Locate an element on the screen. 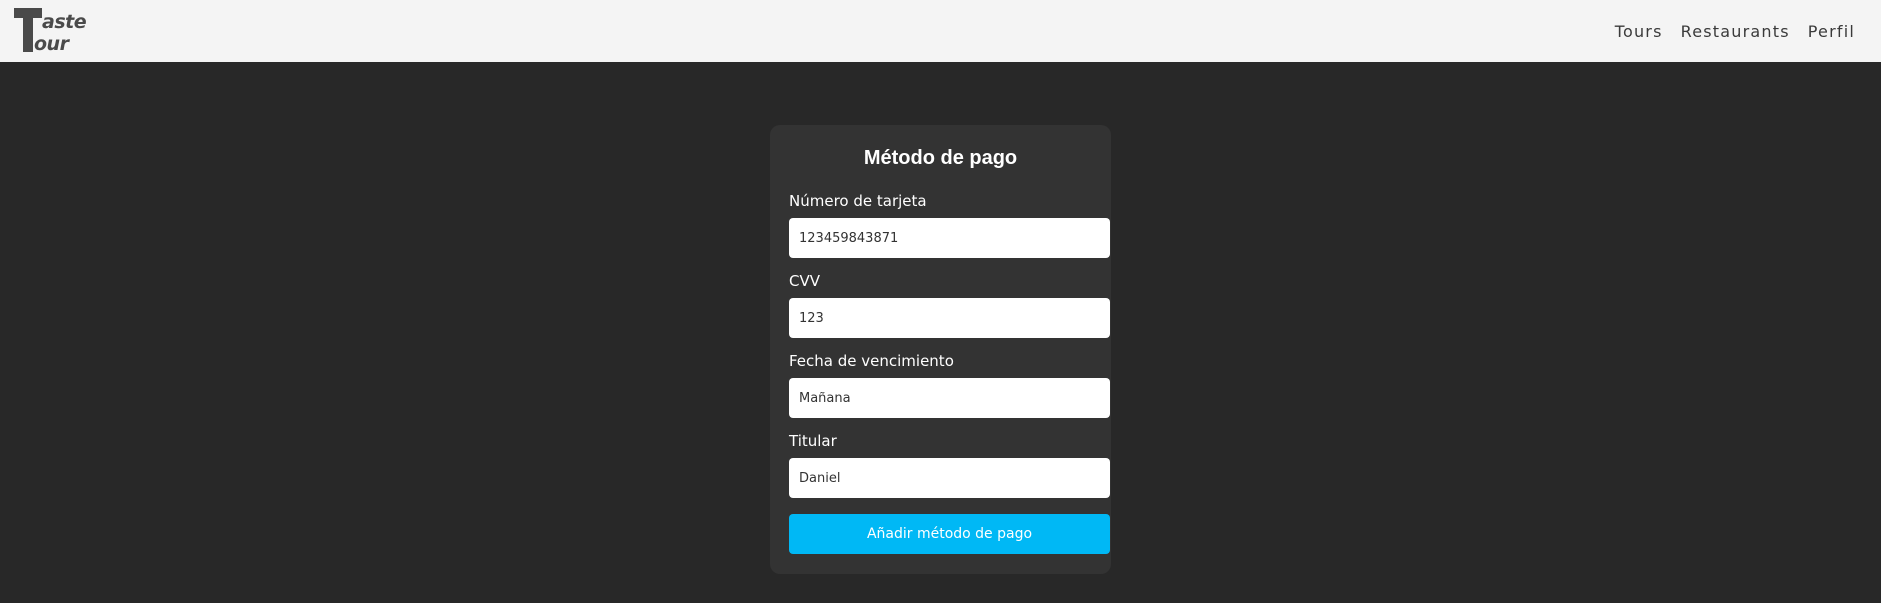 This screenshot has width=1881, height=603. navbar: aste our Tours Restaurants Perfil is located at coordinates (940, 31).